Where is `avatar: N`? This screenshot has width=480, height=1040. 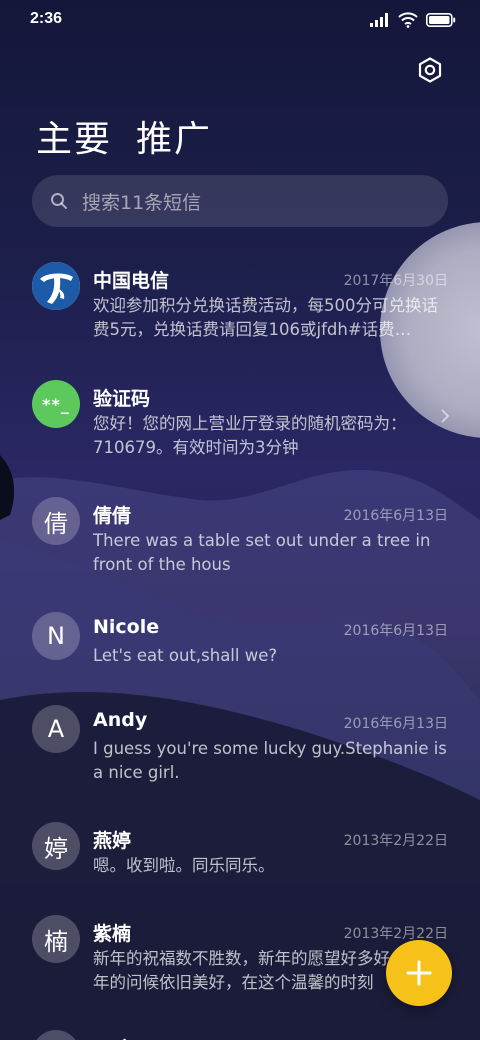
avatar: N is located at coordinates (56, 636).